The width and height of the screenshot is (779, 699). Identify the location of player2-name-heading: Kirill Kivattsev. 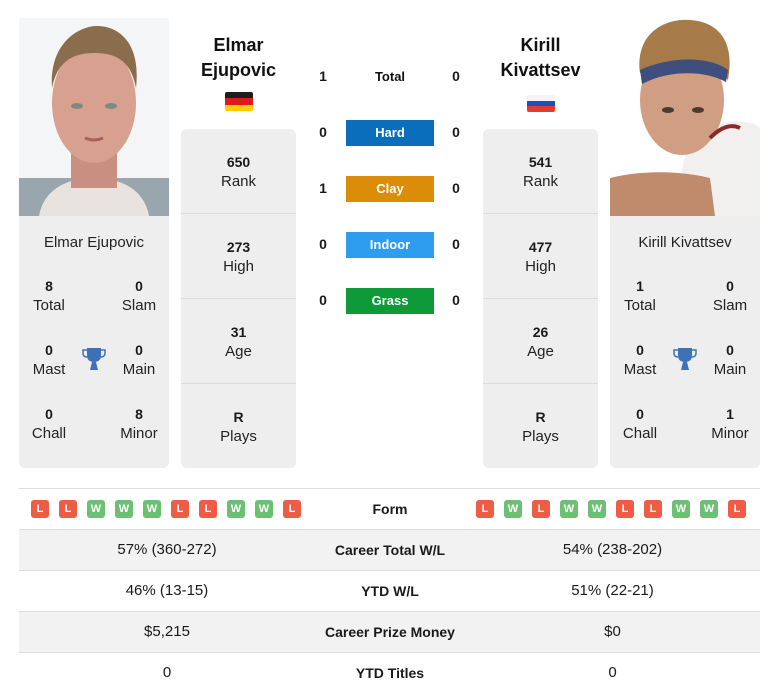
(540, 58).